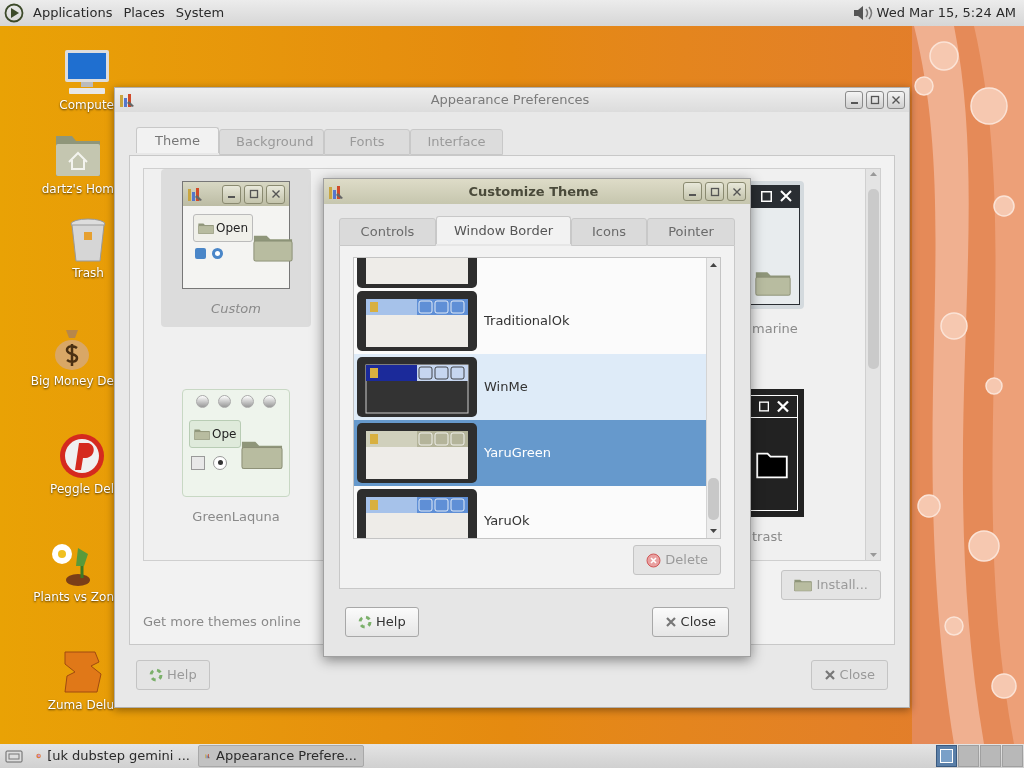  What do you see at coordinates (654, 560) in the screenshot?
I see `delete-icon` at bounding box center [654, 560].